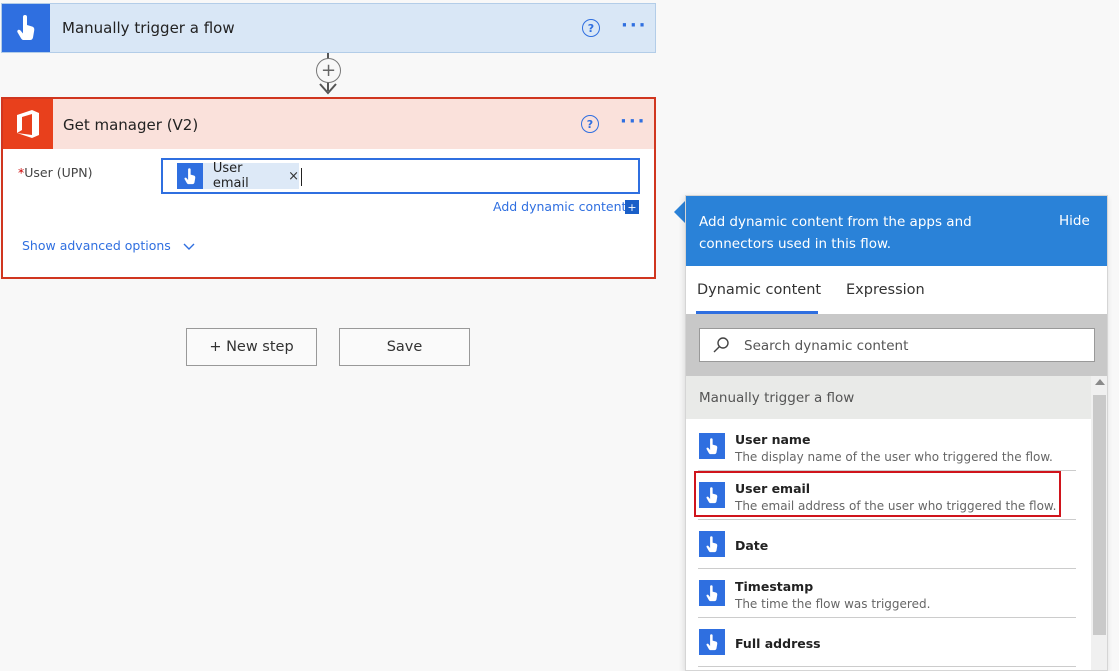 The image size is (1119, 671). I want to click on trigger-title: Manually trigger a flow, so click(148, 28).